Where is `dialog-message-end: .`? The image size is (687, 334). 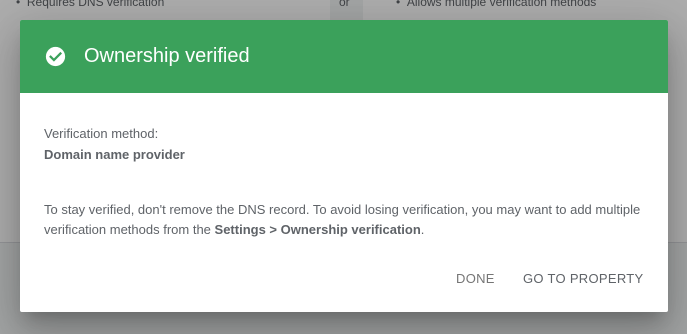
dialog-message-end: . is located at coordinates (422, 229).